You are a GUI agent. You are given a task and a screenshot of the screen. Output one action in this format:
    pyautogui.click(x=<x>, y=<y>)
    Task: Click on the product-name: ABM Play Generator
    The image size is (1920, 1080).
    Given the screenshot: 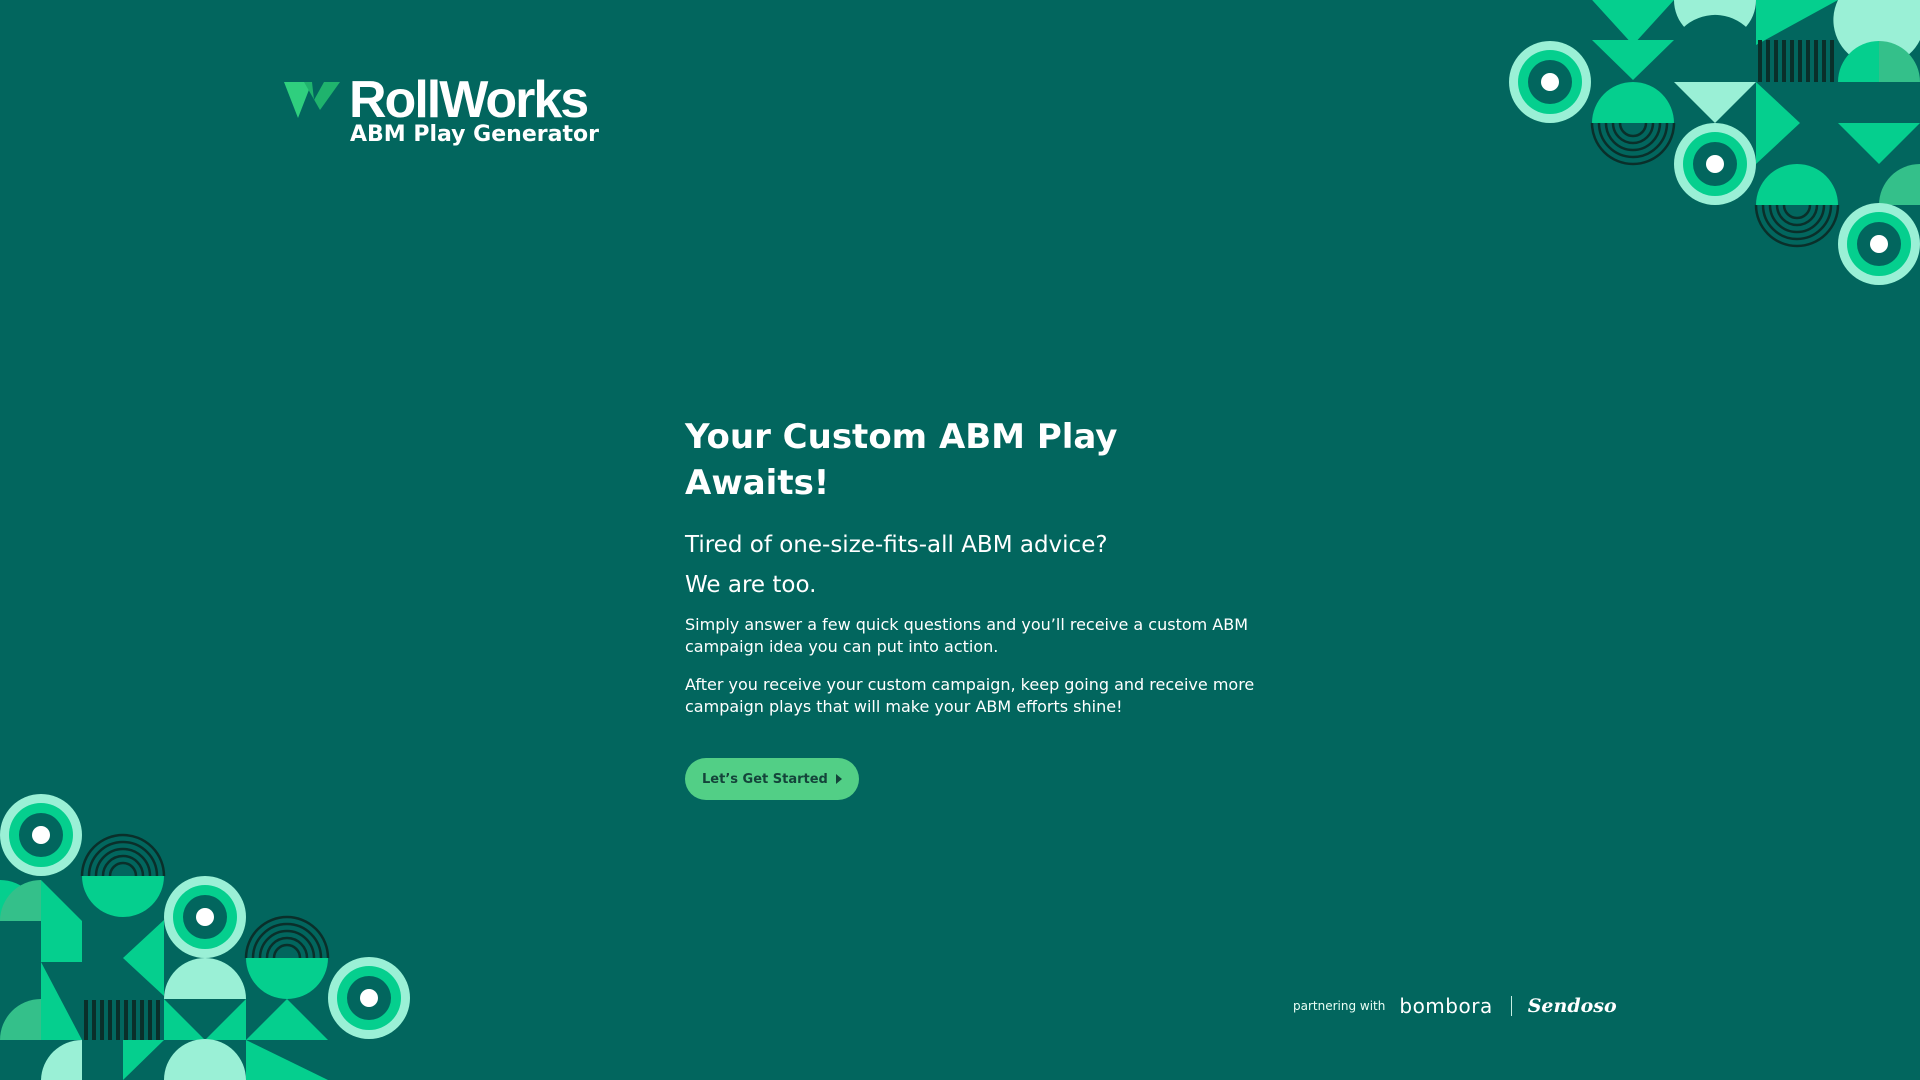 What is the action you would take?
    pyautogui.click(x=474, y=134)
    